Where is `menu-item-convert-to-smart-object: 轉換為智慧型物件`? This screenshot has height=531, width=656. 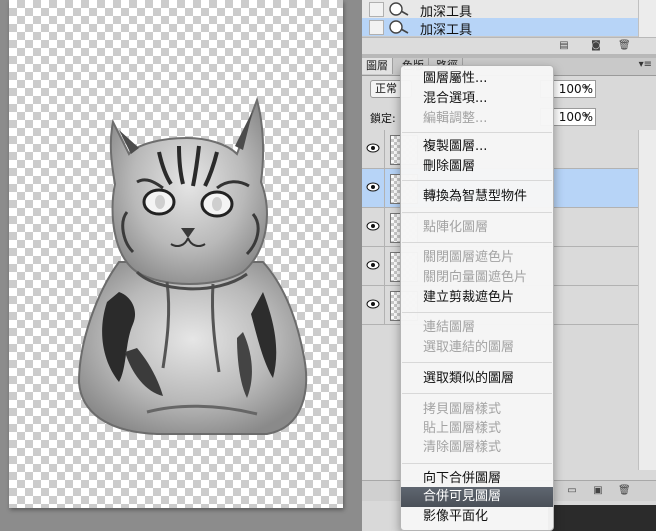
menu-item-convert-to-smart-object: 轉換為智慧型物件 is located at coordinates (477, 197).